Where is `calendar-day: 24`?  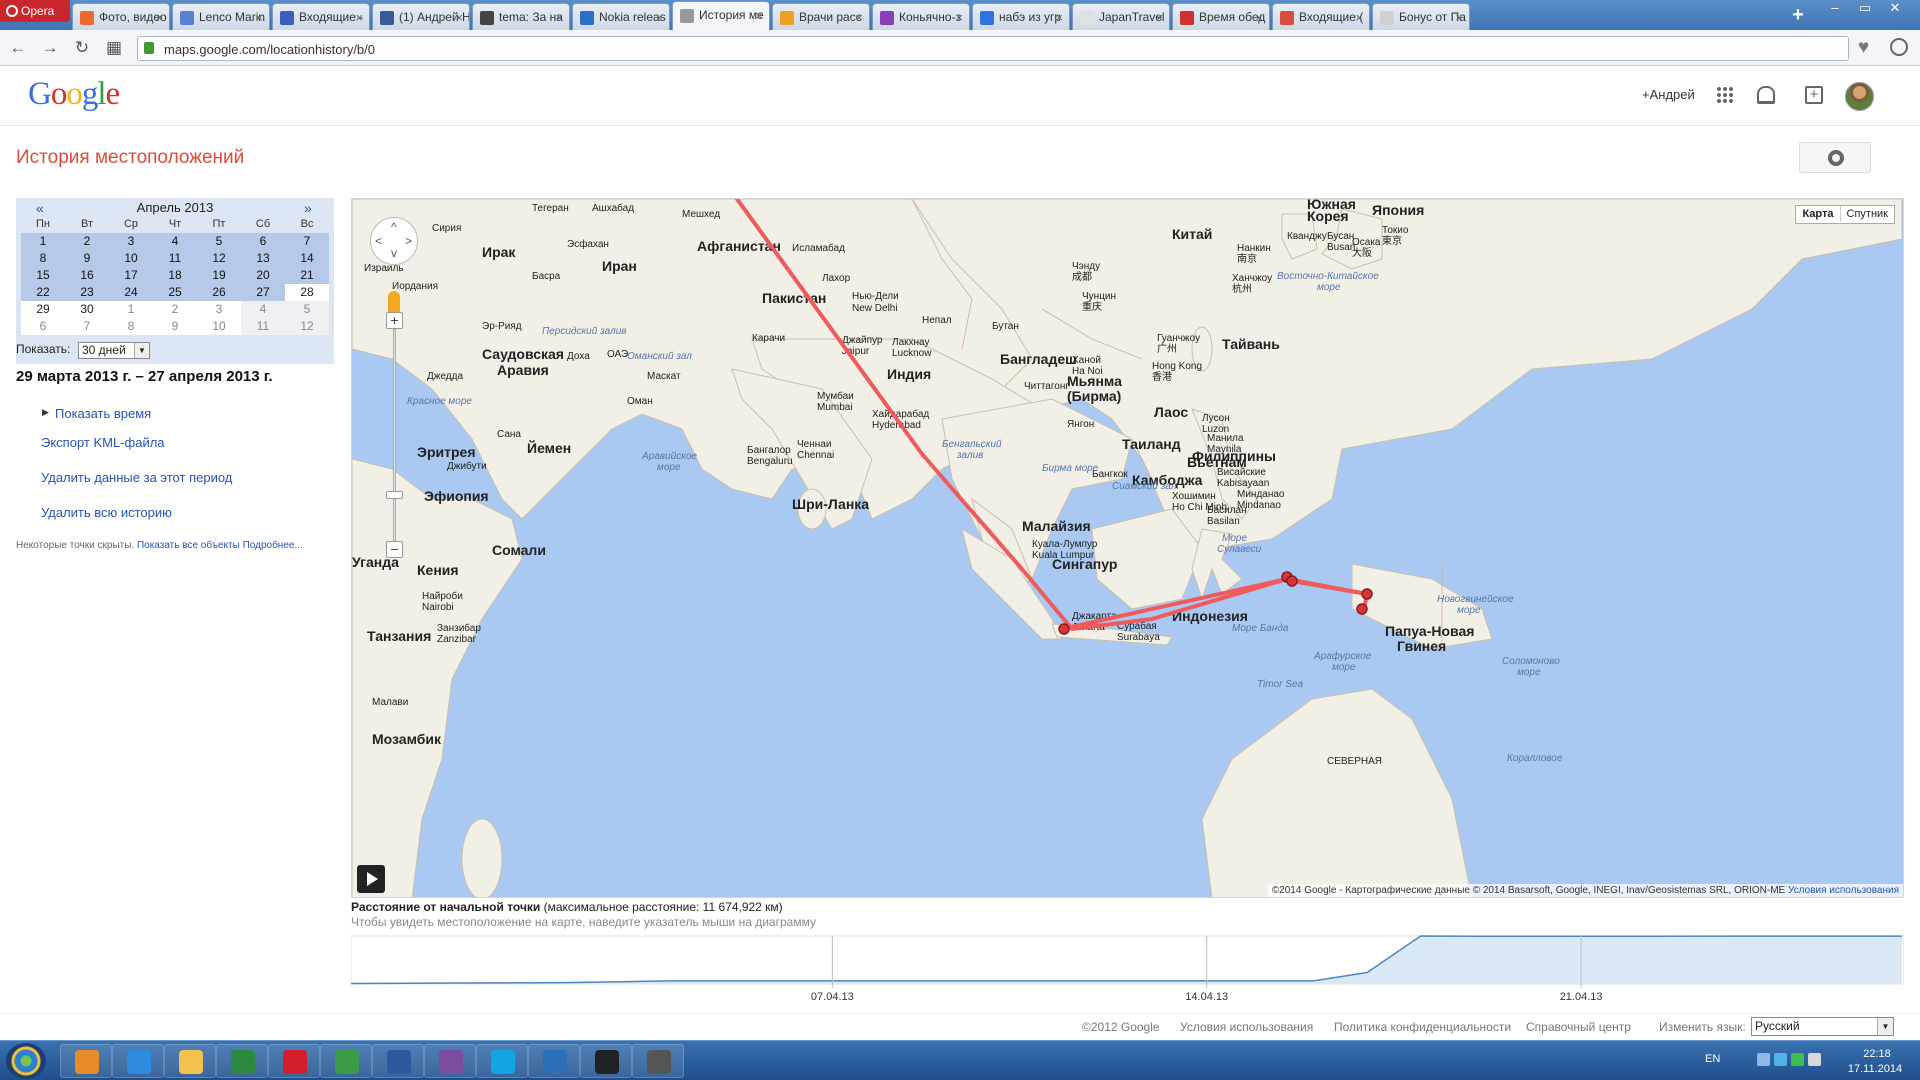
calendar-day: 24 is located at coordinates (131, 292).